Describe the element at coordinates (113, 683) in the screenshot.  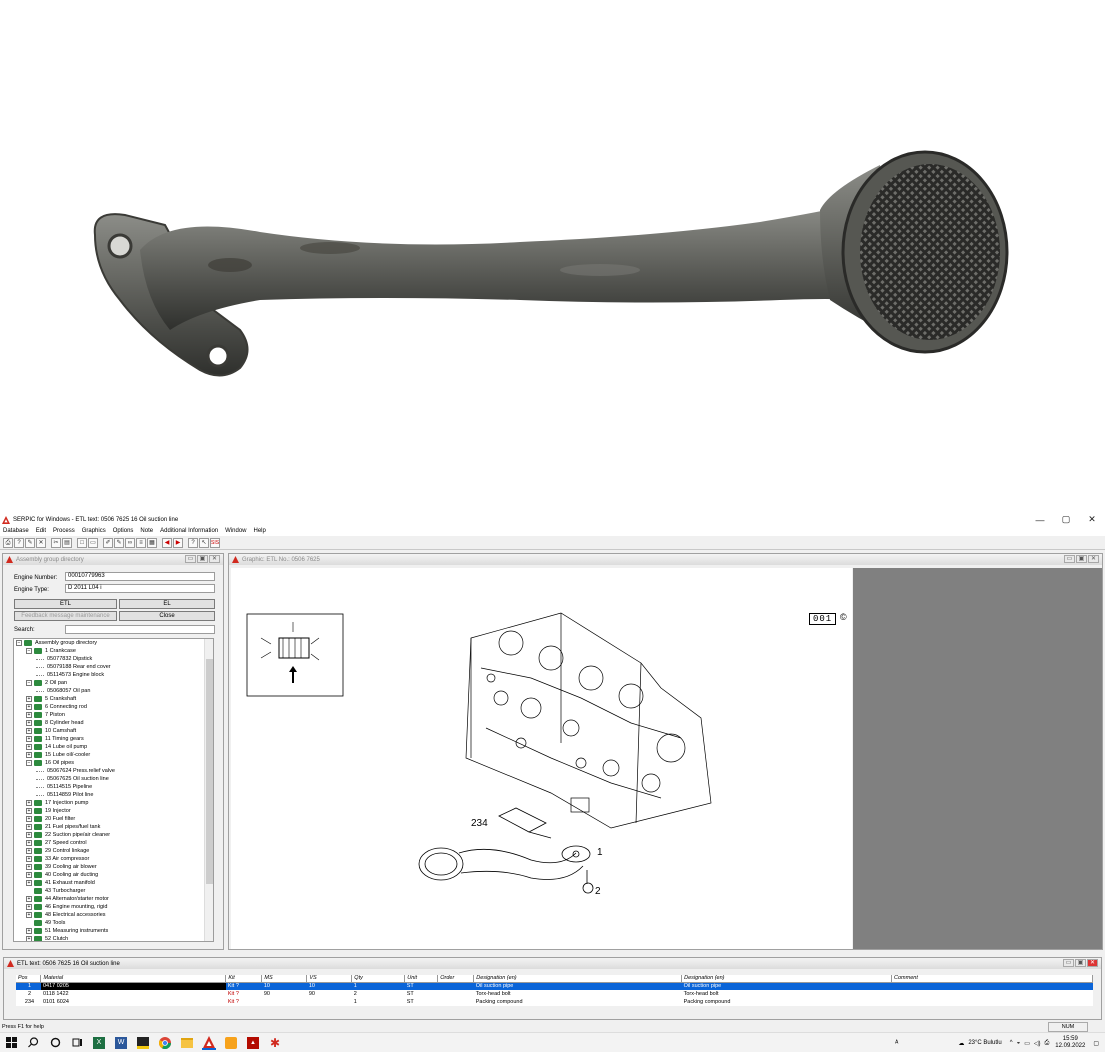
I see `tree-item: − 2 Oil pan` at that location.